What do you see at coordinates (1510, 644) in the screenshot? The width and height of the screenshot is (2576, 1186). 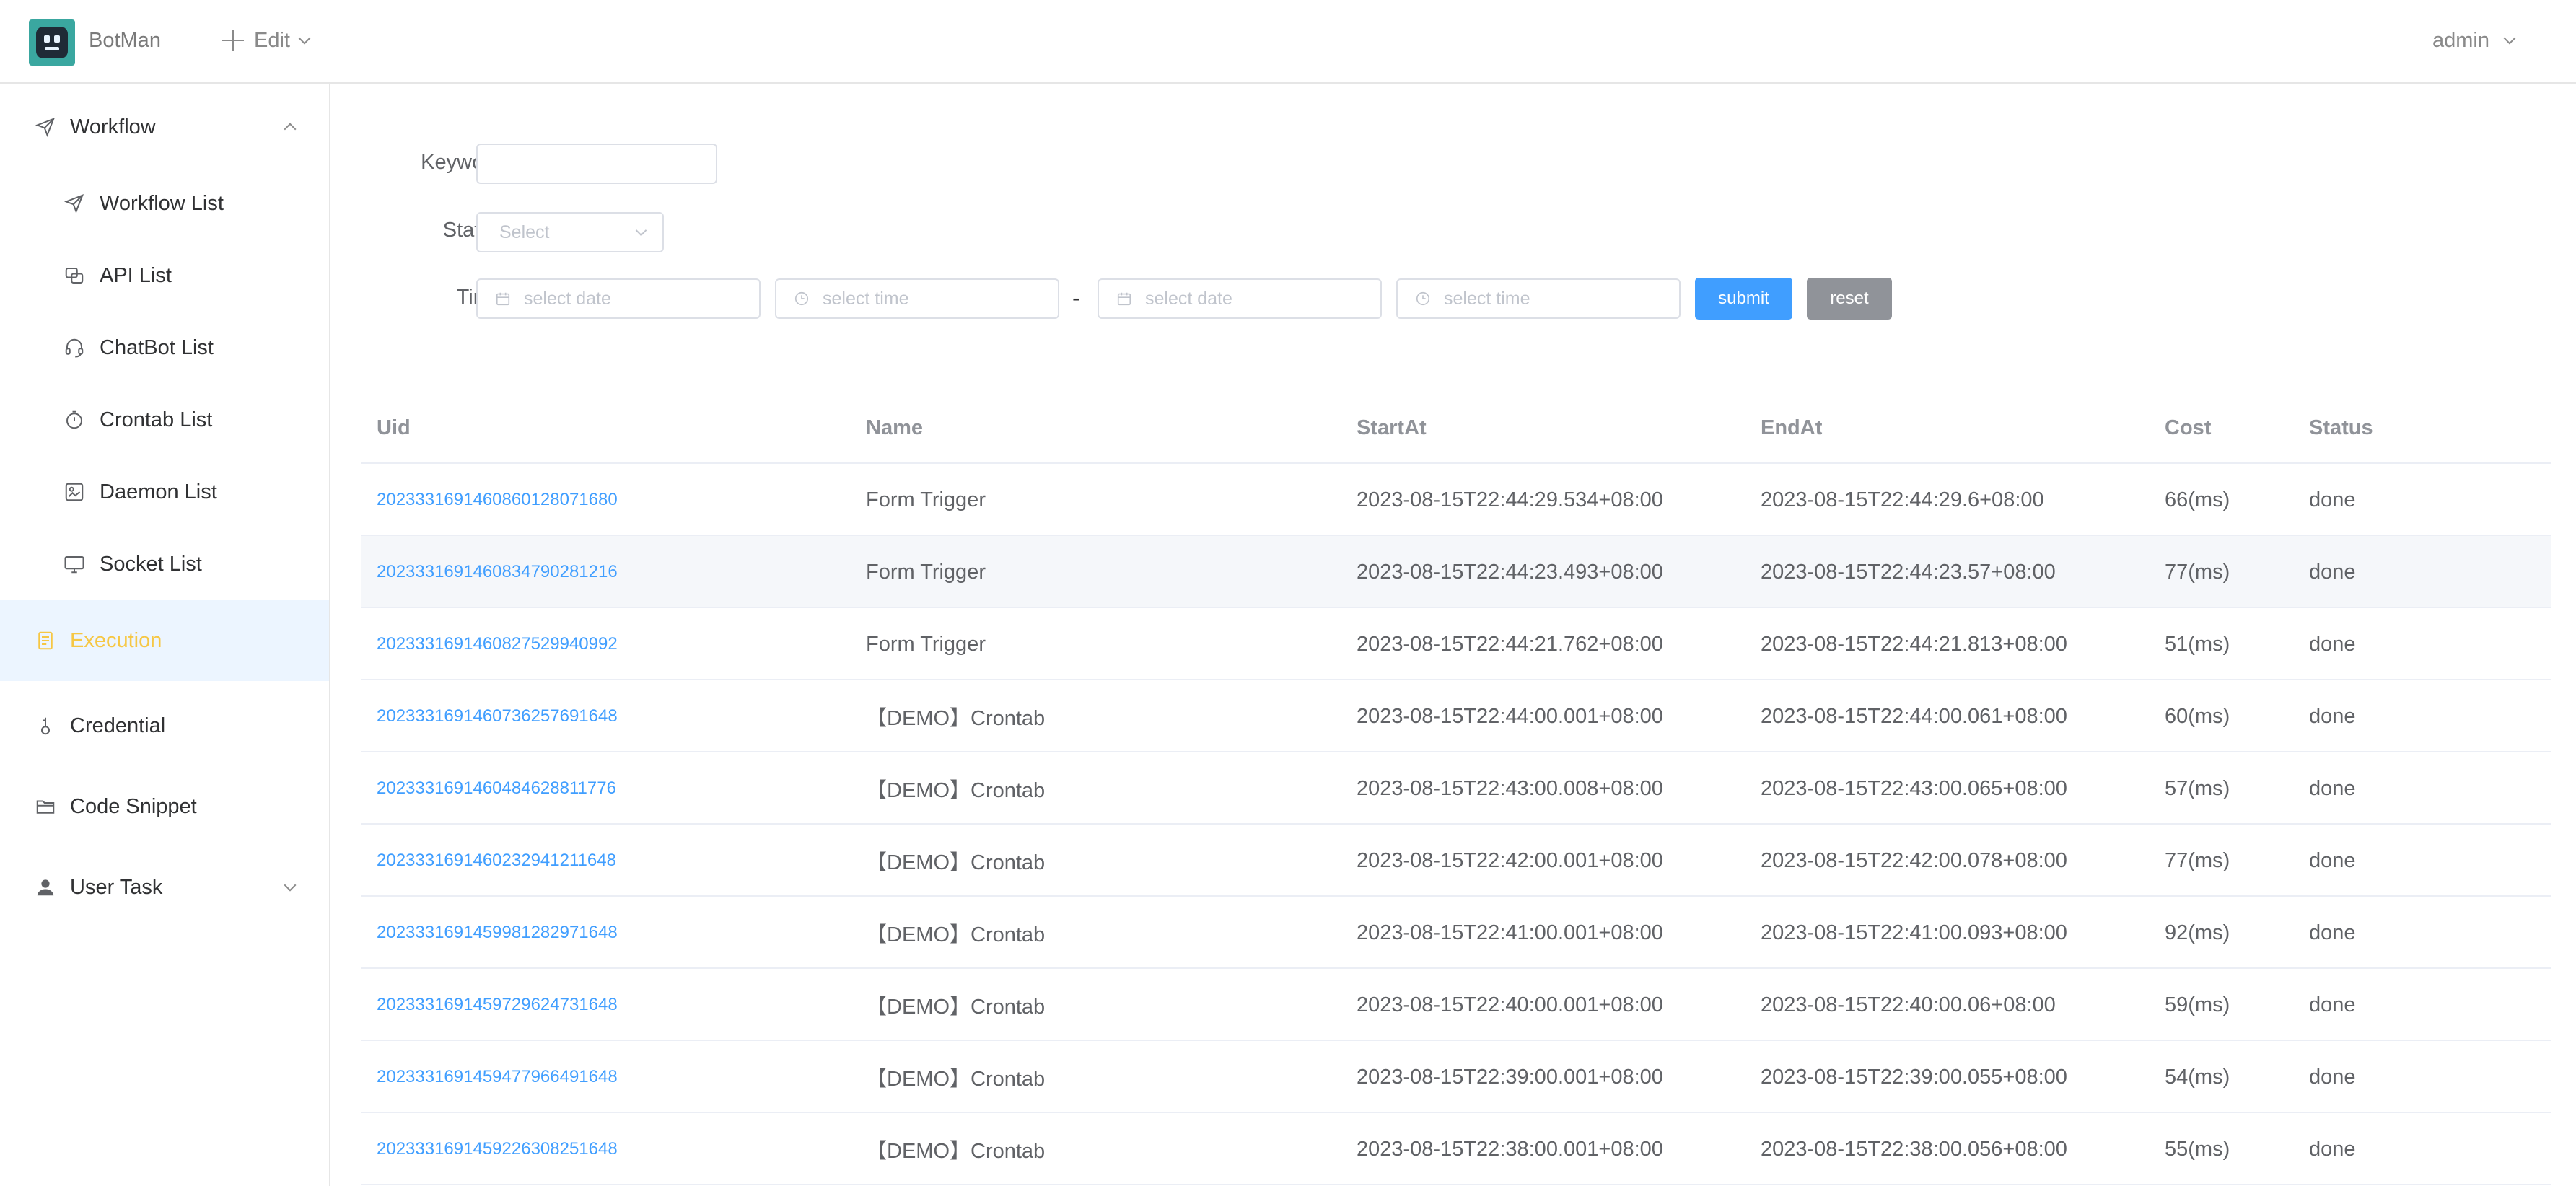 I see `start-cell: 2023-08-15T22:44:21.762+08:00` at bounding box center [1510, 644].